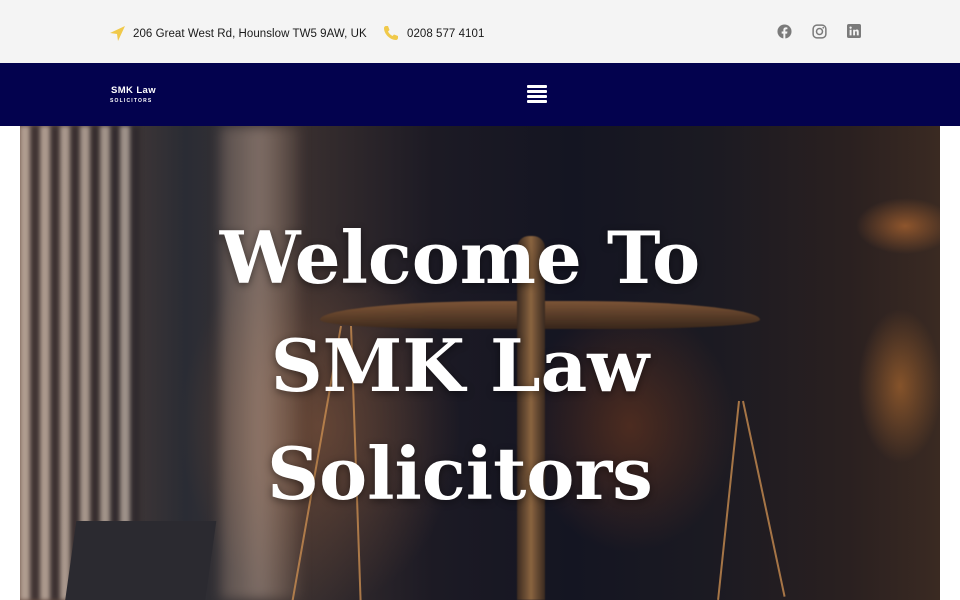 This screenshot has height=600, width=960. Describe the element at coordinates (131, 101) in the screenshot. I see `logo-subtitle: SOLICITORS` at that location.